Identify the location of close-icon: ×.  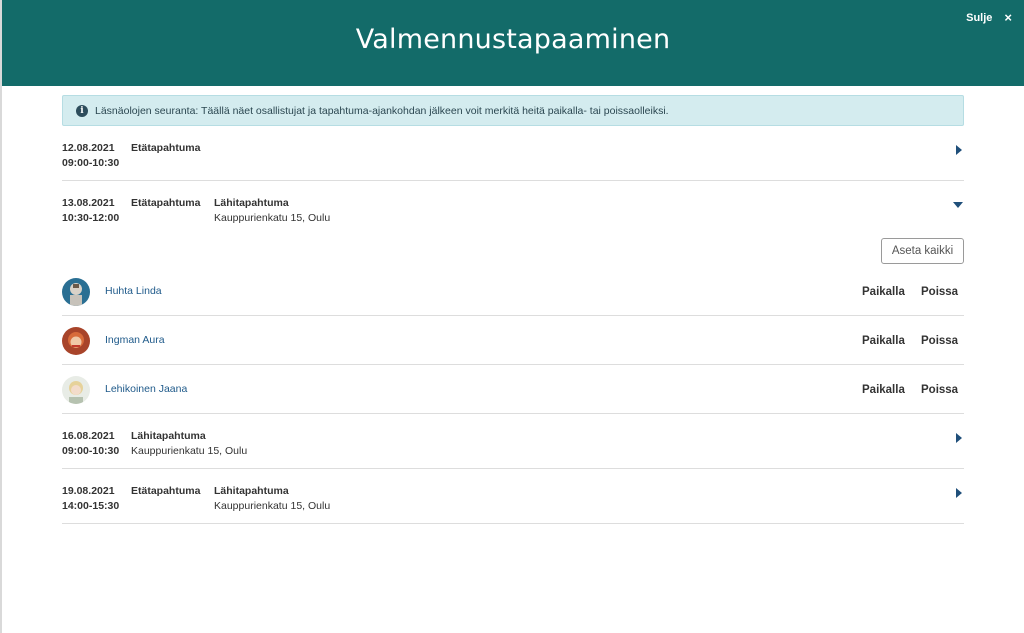
(1008, 17).